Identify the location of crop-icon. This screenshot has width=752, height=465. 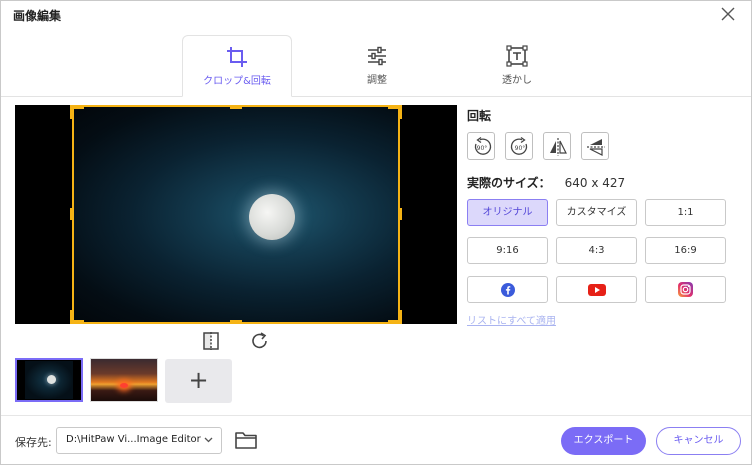
(237, 57).